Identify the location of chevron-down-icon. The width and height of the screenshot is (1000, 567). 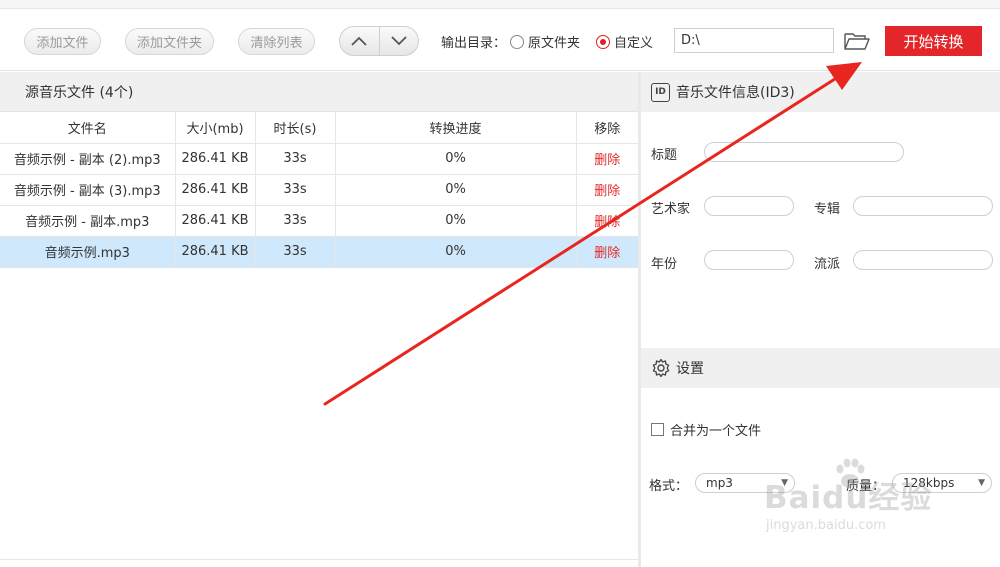
(399, 41).